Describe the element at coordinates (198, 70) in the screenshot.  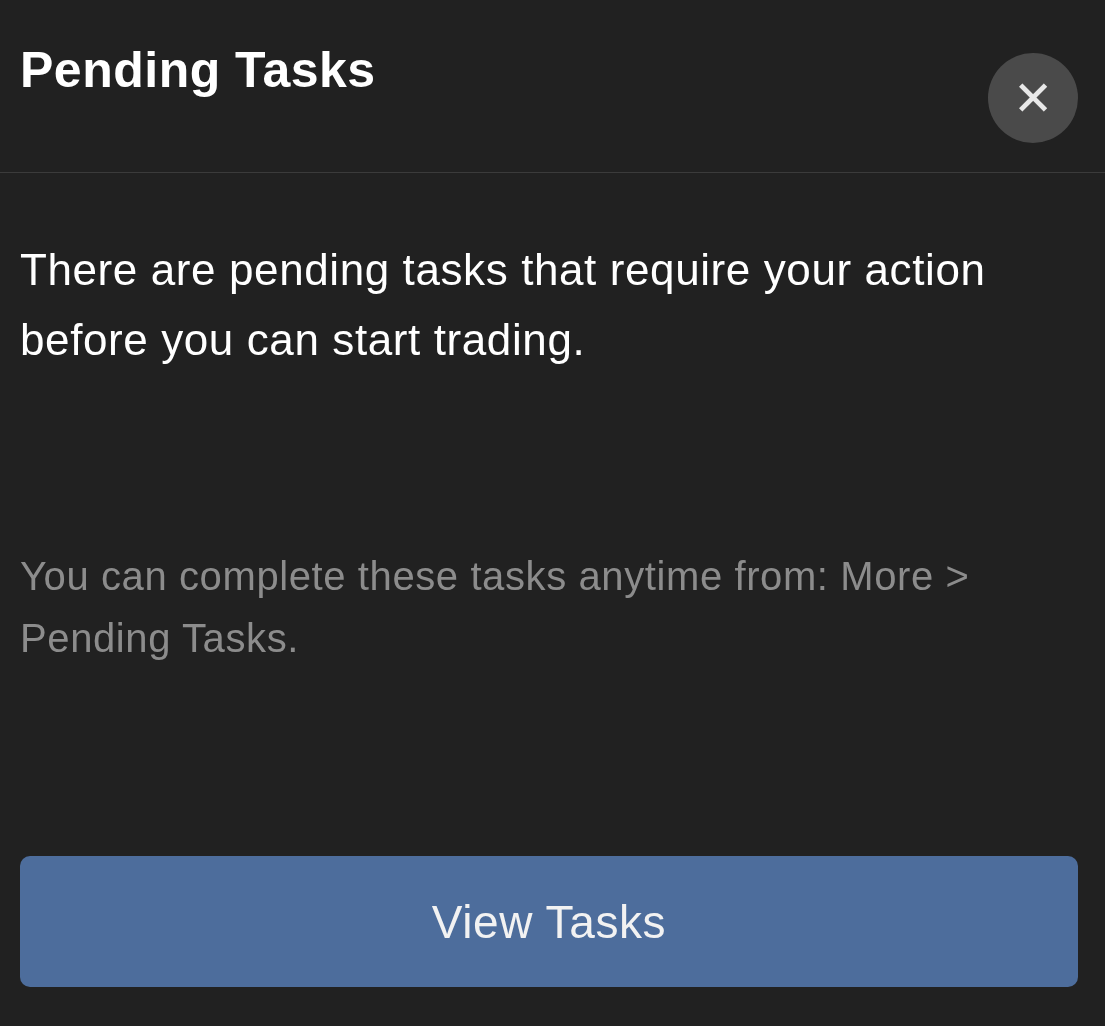
I see `dialog-title: Pending Tasks` at that location.